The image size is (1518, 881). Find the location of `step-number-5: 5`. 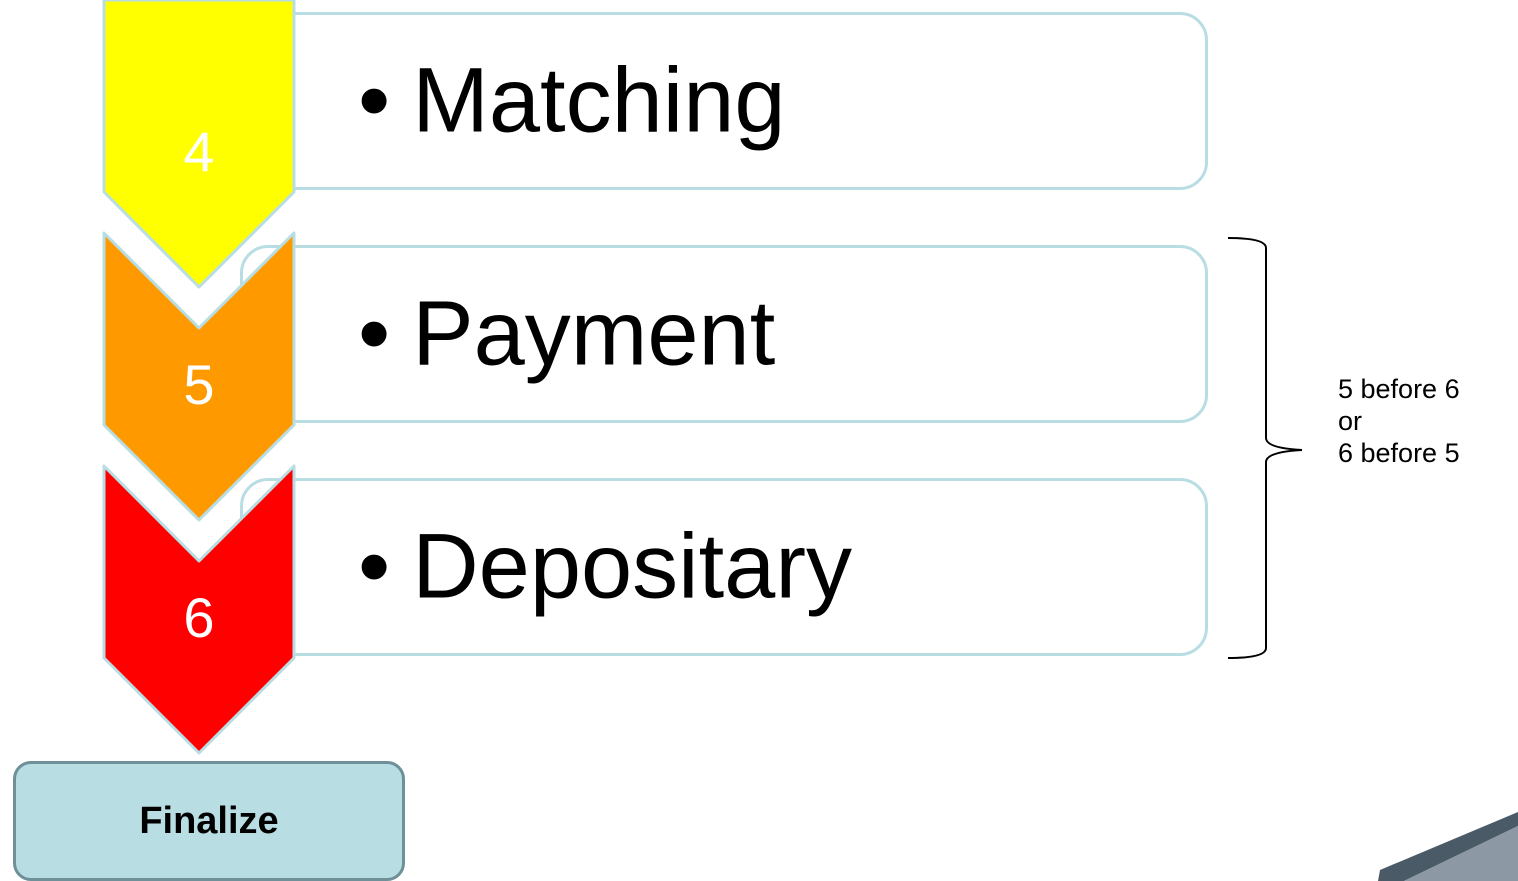

step-number-5: 5 is located at coordinates (199, 384).